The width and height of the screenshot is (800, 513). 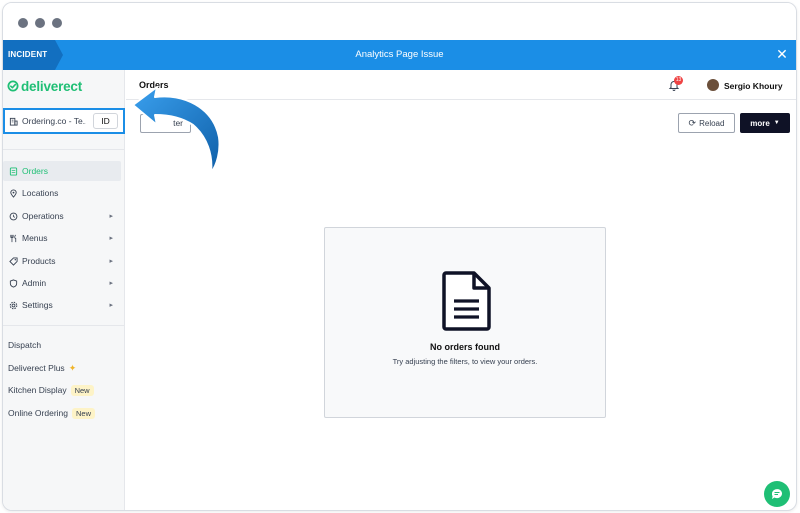 What do you see at coordinates (40, 193) in the screenshot?
I see `sidebar-item-label: Locations` at bounding box center [40, 193].